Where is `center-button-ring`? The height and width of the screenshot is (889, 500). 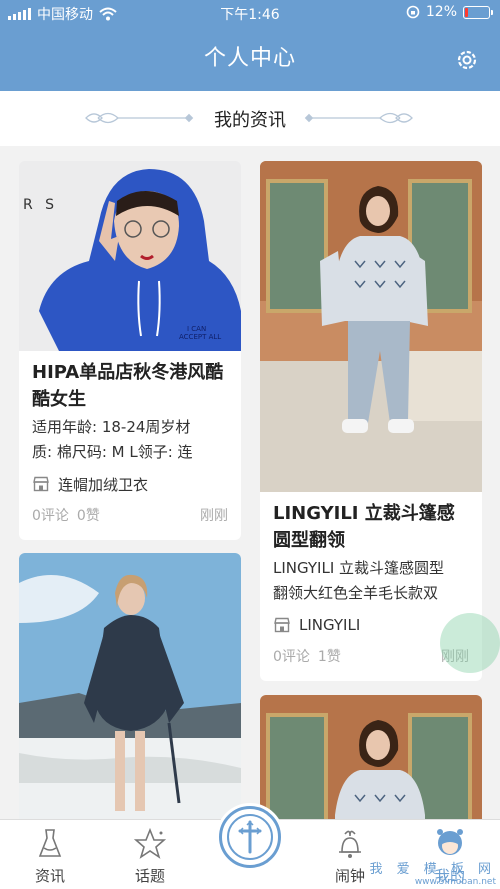
center-button-ring is located at coordinates (250, 837).